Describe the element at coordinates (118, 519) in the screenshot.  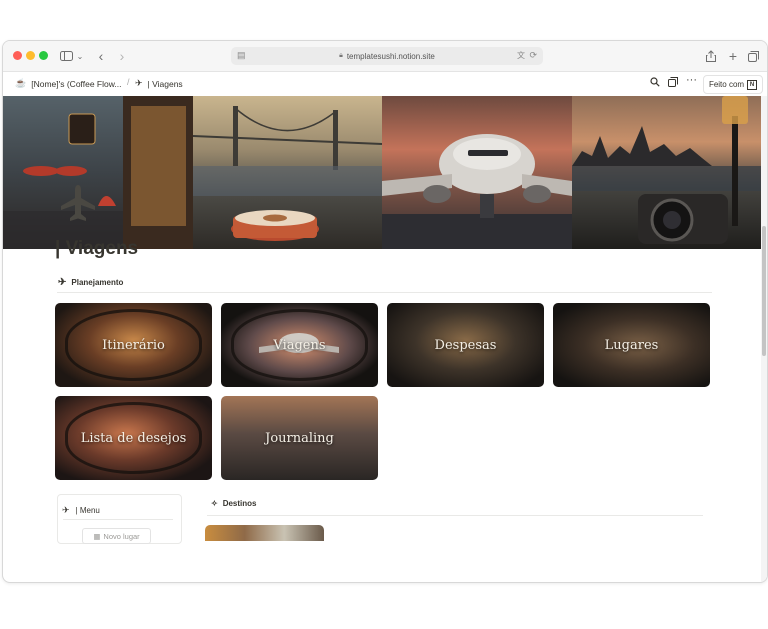
I see `menu-divider` at that location.